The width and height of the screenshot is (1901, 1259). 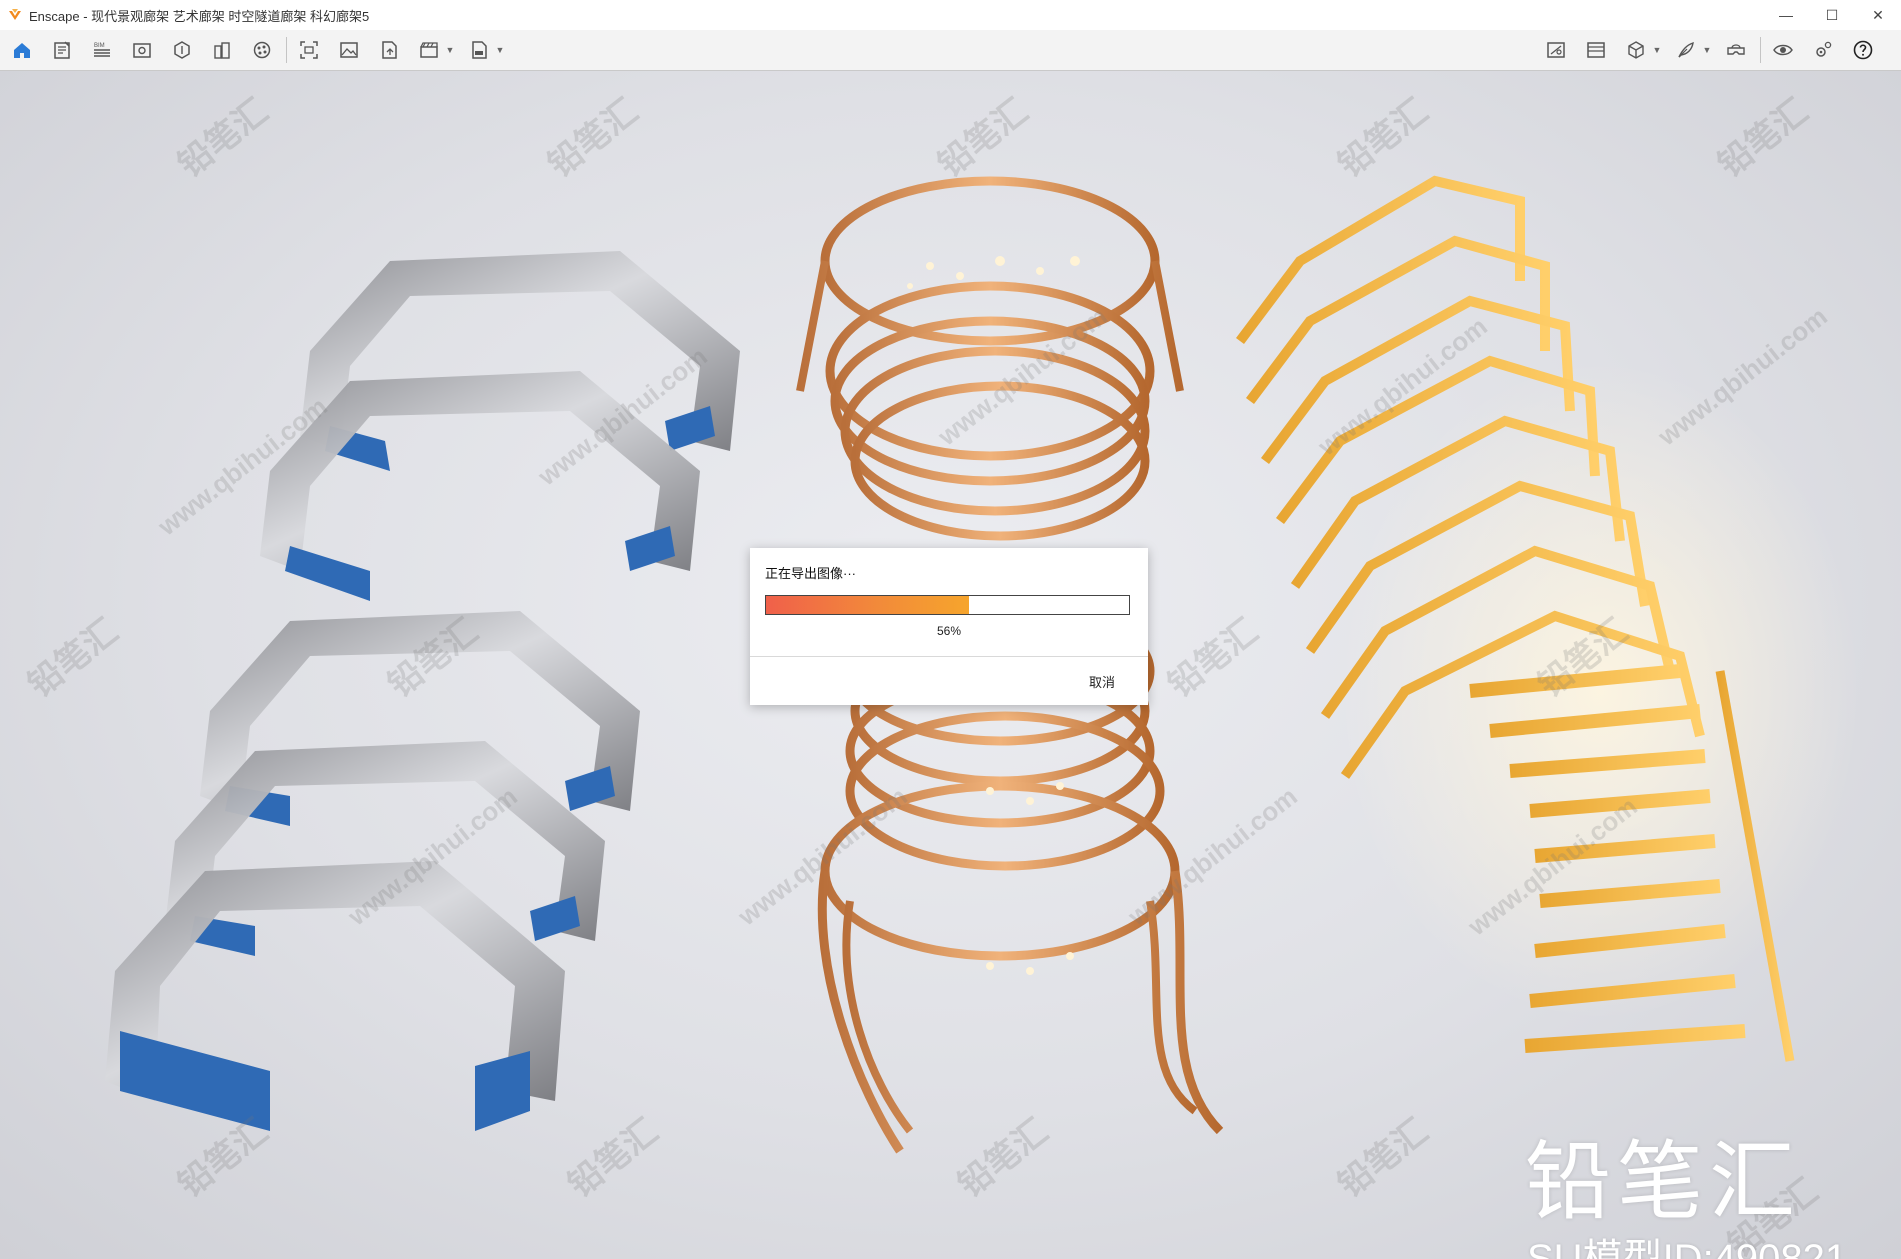 I want to click on screenshot-icon, so click(x=309, y=50).